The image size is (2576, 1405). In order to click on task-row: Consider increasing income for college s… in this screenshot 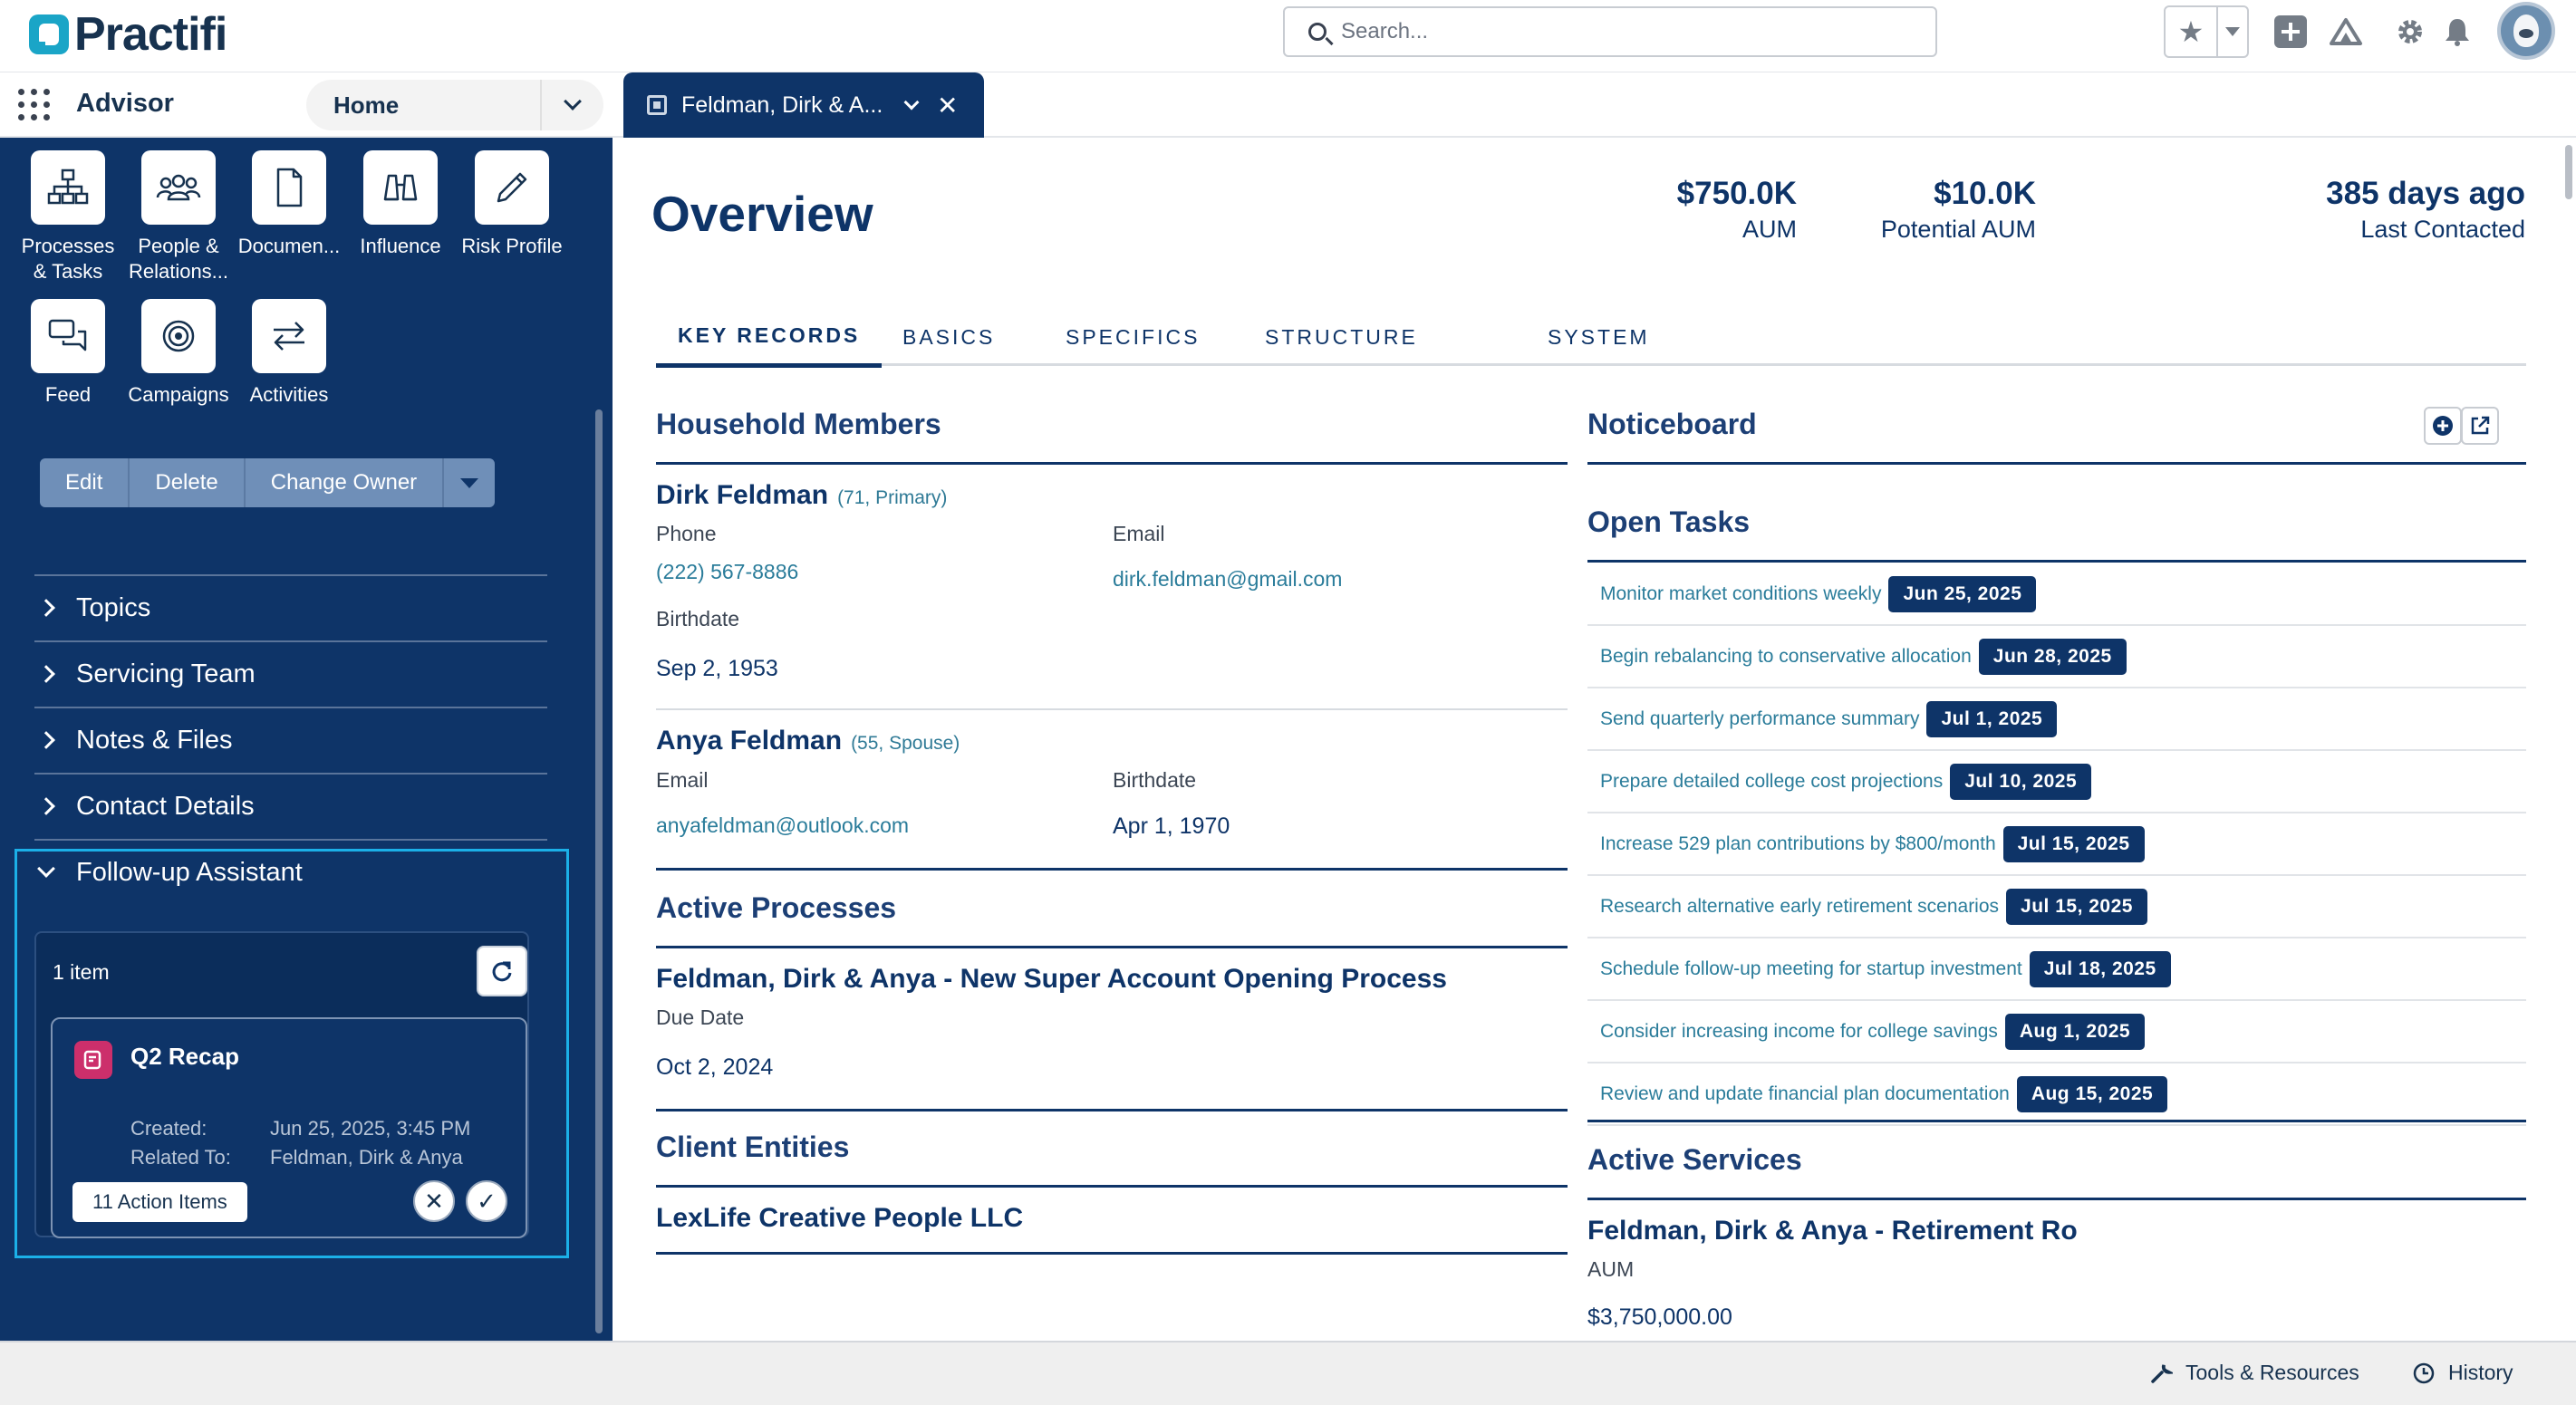, I will do `click(2056, 1032)`.